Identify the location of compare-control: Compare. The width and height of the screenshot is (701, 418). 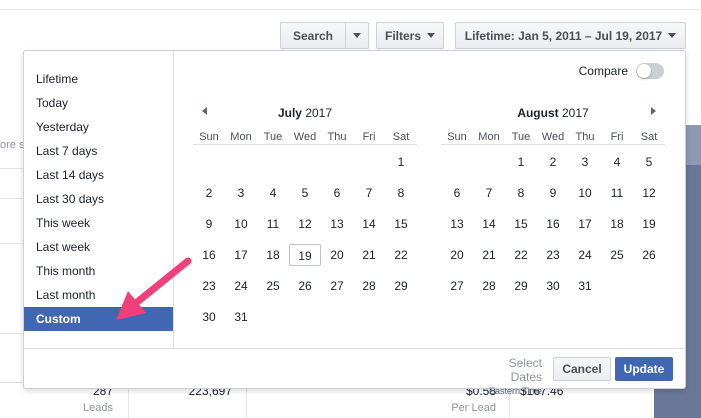
(621, 71).